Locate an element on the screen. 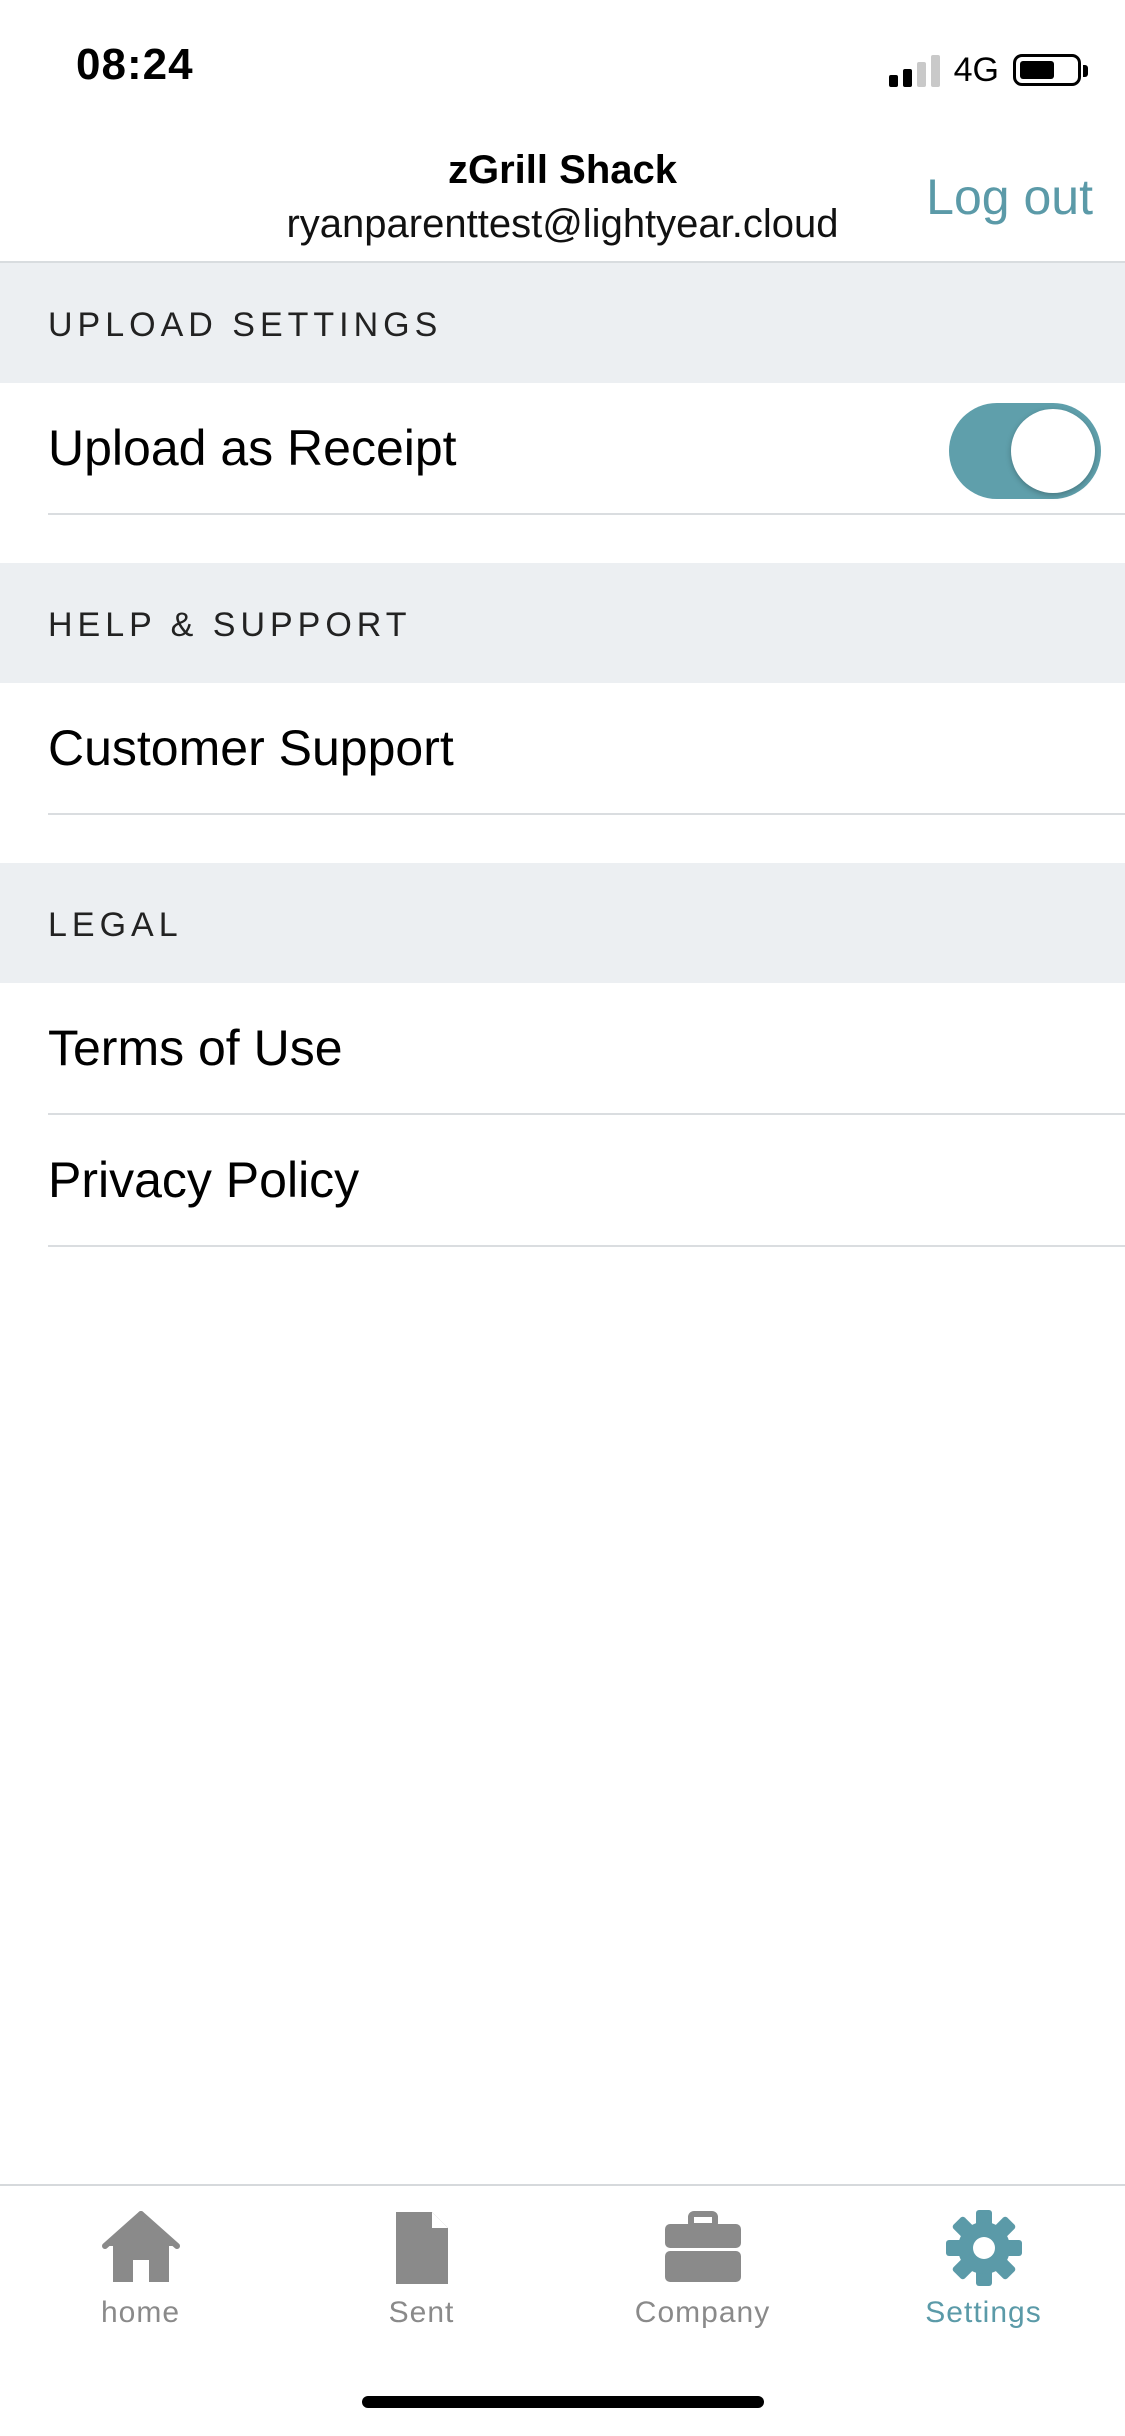 The image size is (1125, 2436). status-time: 08:24 is located at coordinates (135, 64).